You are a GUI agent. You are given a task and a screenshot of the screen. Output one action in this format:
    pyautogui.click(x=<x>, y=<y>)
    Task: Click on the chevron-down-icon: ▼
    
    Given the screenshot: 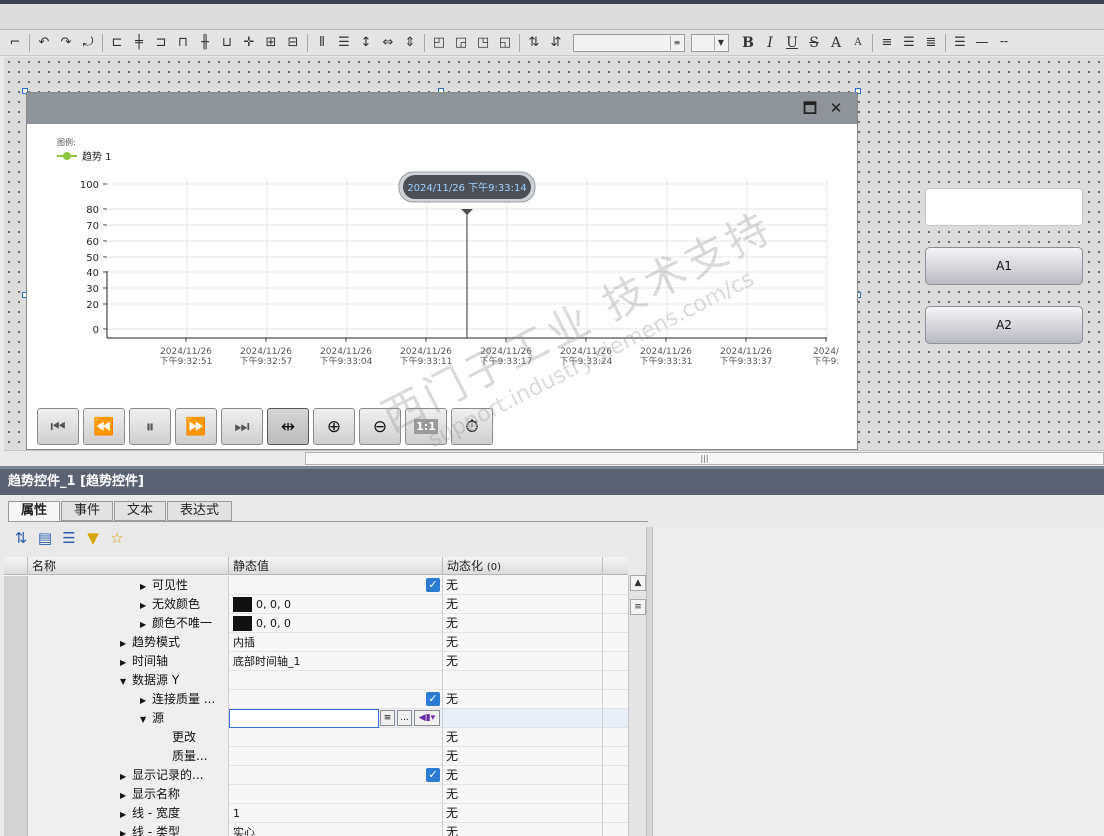 What is the action you would take?
    pyautogui.click(x=720, y=42)
    